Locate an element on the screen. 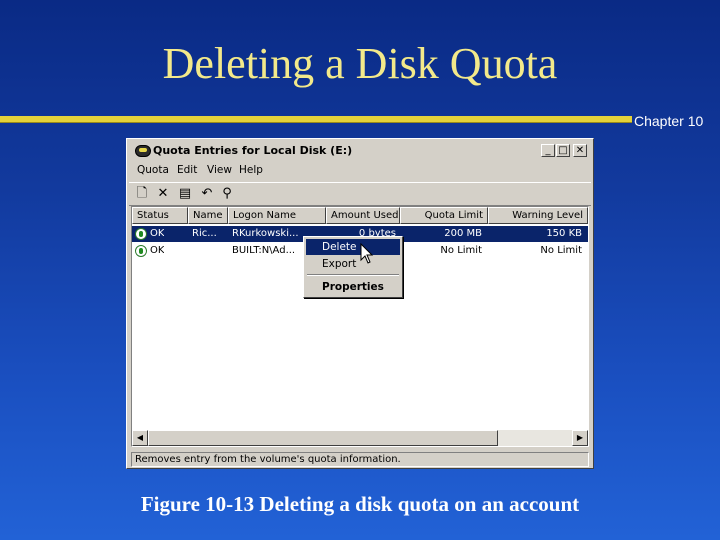 The height and width of the screenshot is (540, 720). menu-edit: Edit is located at coordinates (187, 170).